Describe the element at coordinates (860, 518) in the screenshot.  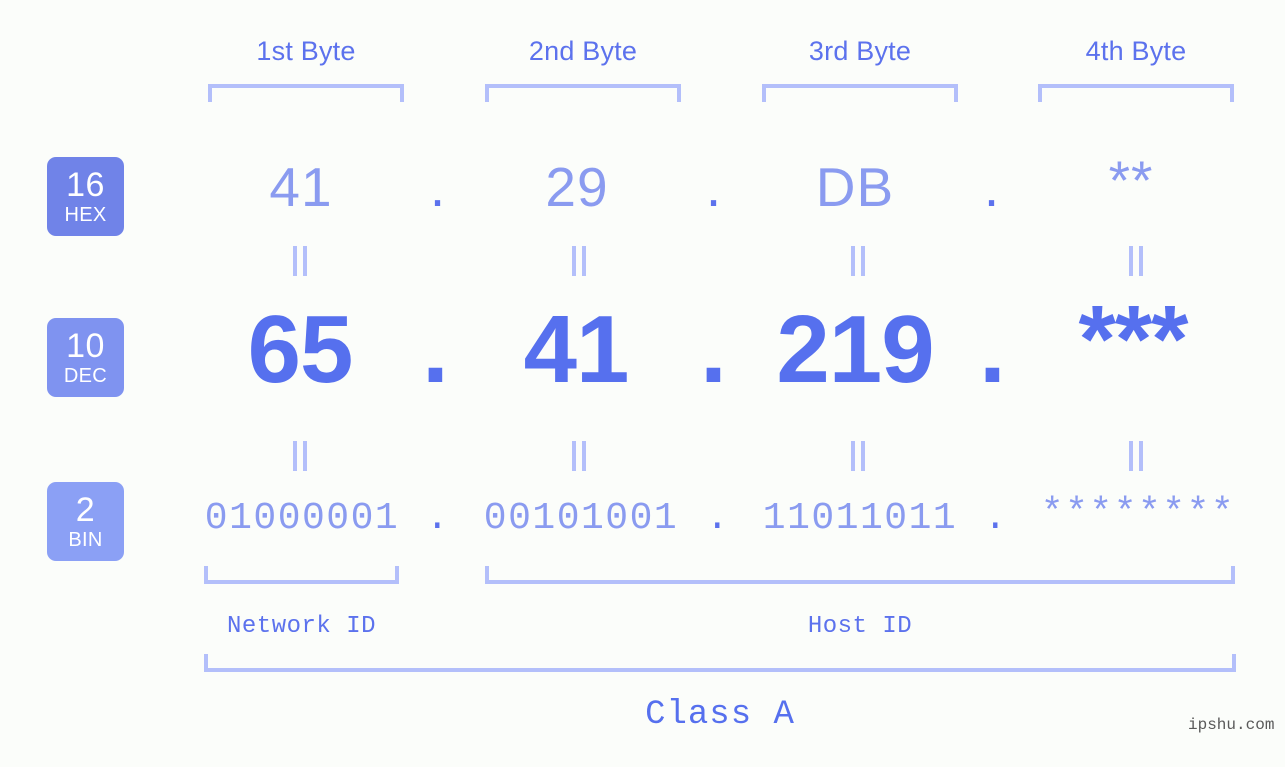
I see `bin-byte-3: 11011011` at that location.